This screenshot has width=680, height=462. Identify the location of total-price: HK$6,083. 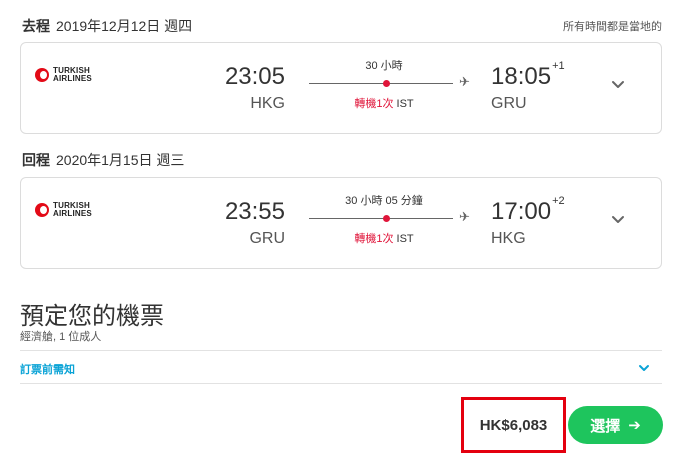
(513, 425).